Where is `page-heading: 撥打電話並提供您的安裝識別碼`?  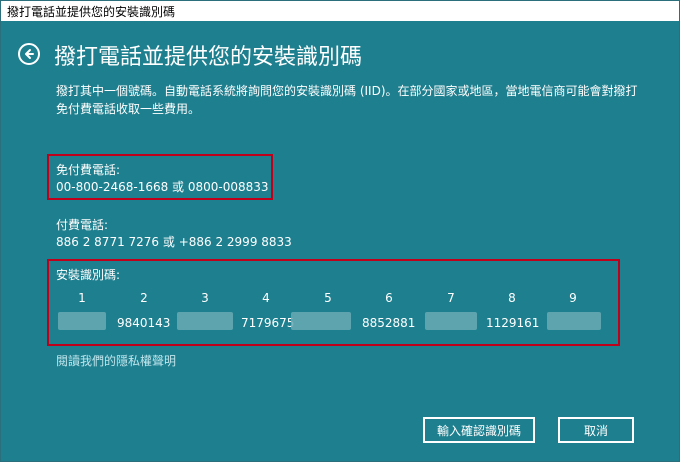 page-heading: 撥打電話並提供您的安裝識別碼 is located at coordinates (208, 57).